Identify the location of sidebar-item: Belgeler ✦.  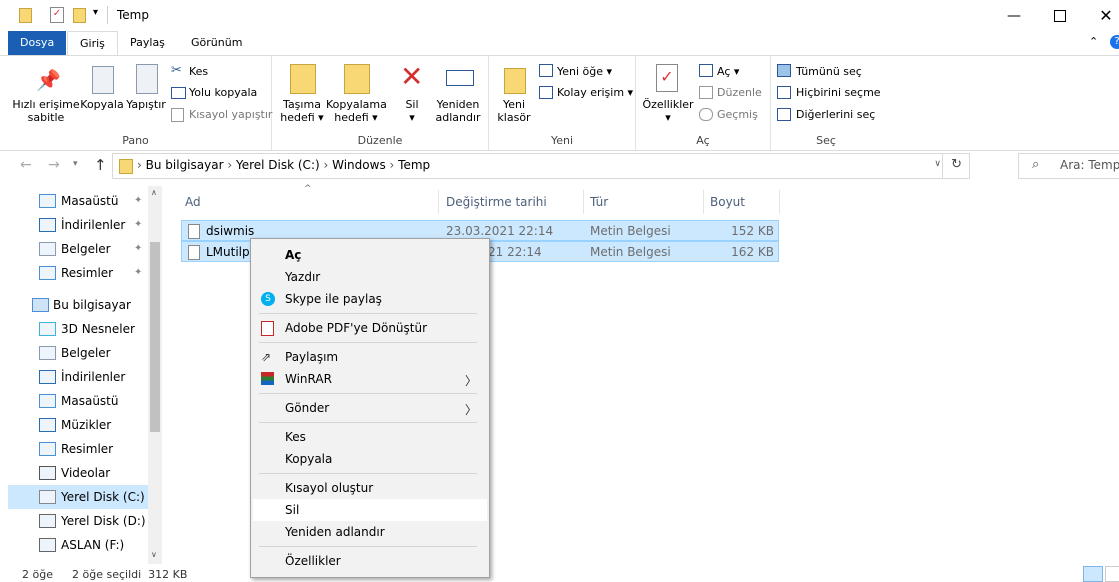
(74, 249).